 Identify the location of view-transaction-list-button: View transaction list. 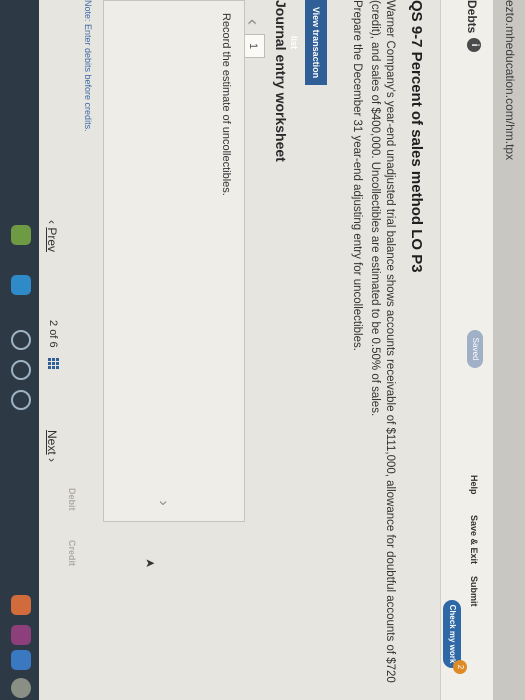
(308, 42).